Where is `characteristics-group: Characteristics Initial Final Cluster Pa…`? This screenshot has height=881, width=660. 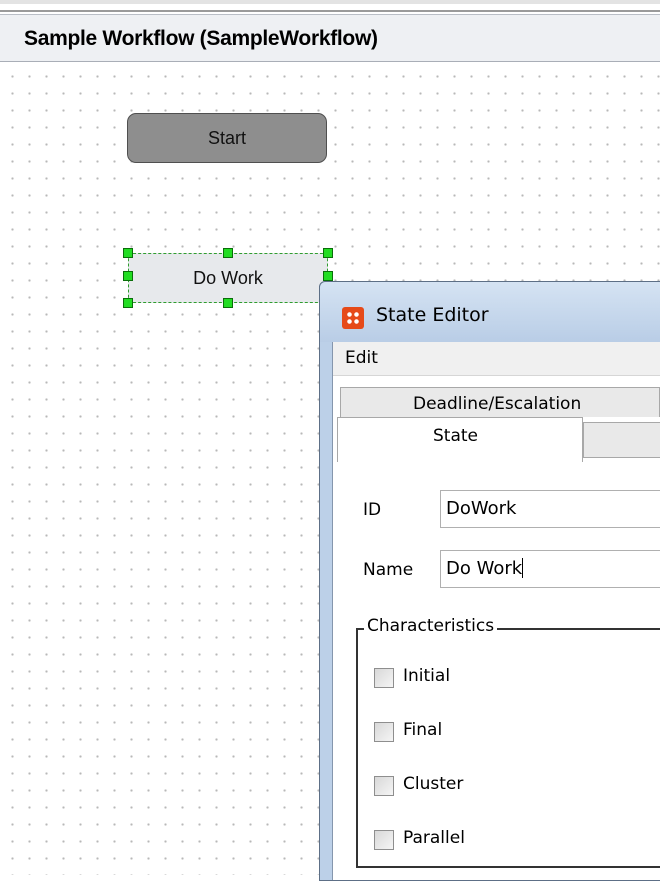
characteristics-group: Characteristics Initial Final Cluster Pa… is located at coordinates (508, 742).